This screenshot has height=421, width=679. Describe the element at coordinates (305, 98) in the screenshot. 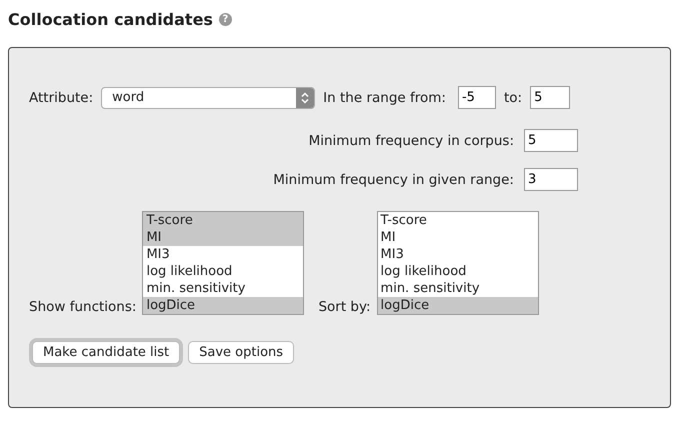

I see `stepper-icon` at that location.